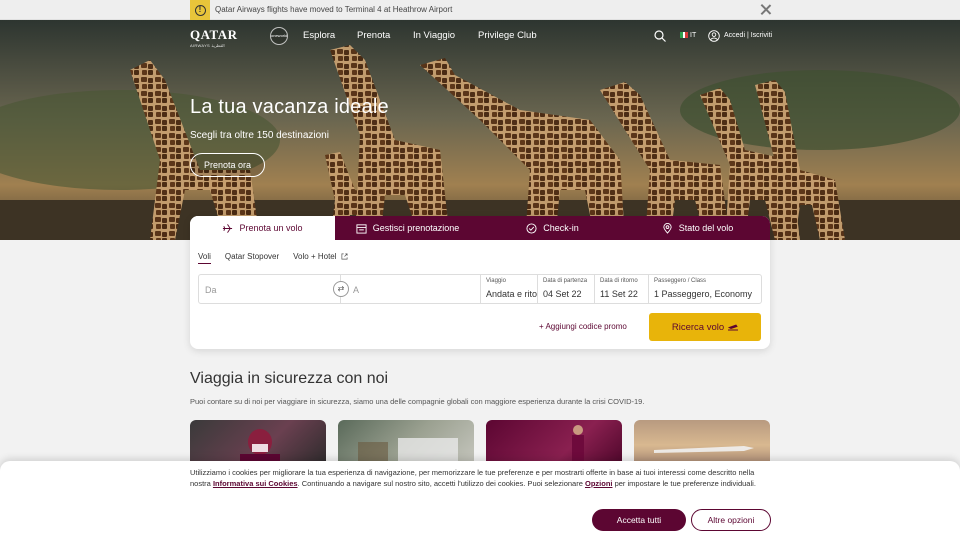 The image size is (960, 540). What do you see at coordinates (706, 228) in the screenshot?
I see `tab-label: Stato del volo` at bounding box center [706, 228].